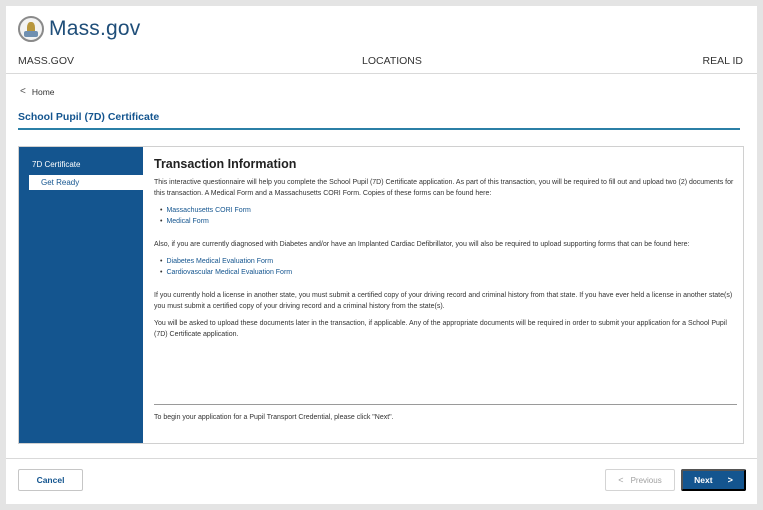 The image size is (763, 510). I want to click on sidebar-heading: 7D Certificate, so click(56, 164).